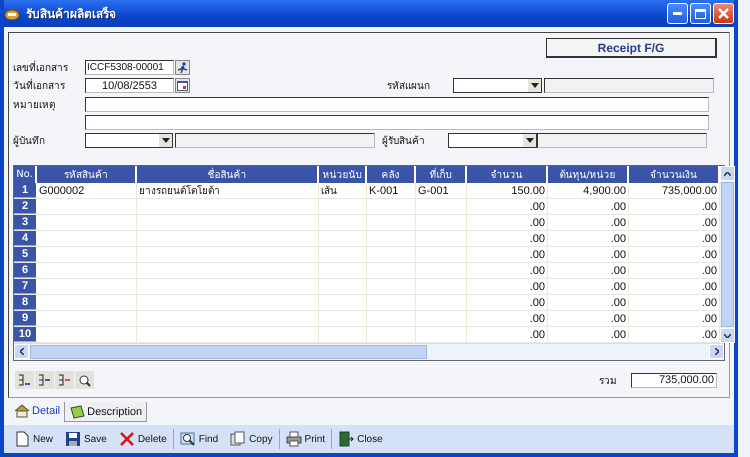 The width and height of the screenshot is (750, 457). What do you see at coordinates (34, 105) in the screenshot?
I see `field-label: หมายเหตุ` at bounding box center [34, 105].